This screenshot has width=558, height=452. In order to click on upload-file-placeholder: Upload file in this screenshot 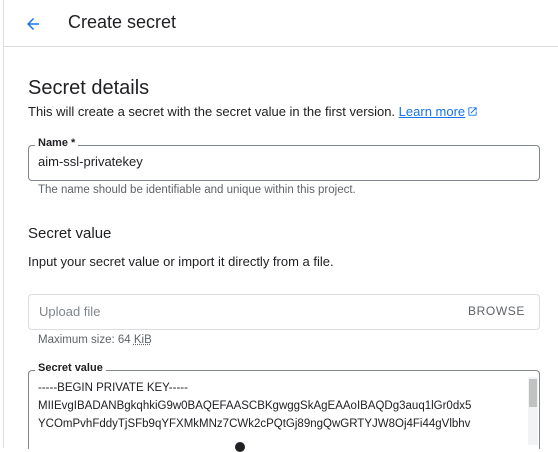, I will do `click(70, 311)`.